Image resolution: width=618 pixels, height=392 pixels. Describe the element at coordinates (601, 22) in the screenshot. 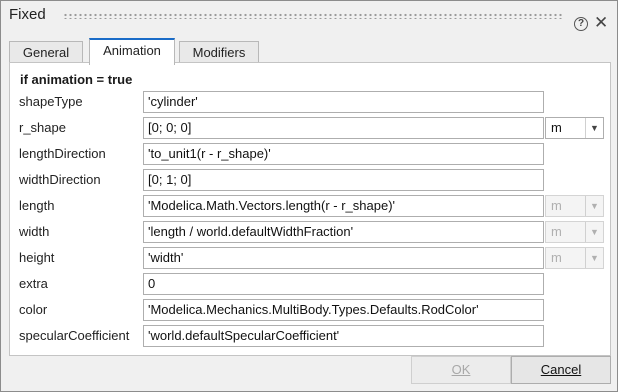

I see `close-icon: ✕` at that location.